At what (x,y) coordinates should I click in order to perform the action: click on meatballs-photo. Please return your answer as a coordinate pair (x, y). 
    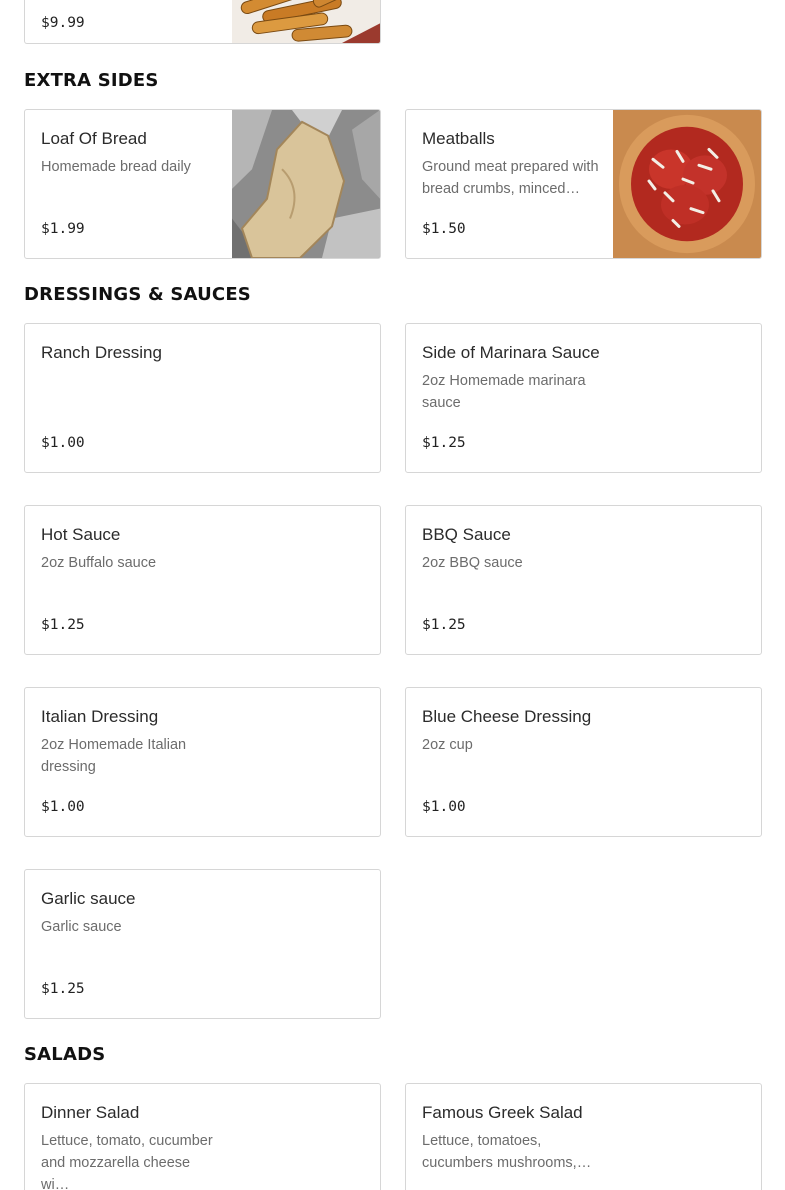
    Looking at the image, I should click on (687, 184).